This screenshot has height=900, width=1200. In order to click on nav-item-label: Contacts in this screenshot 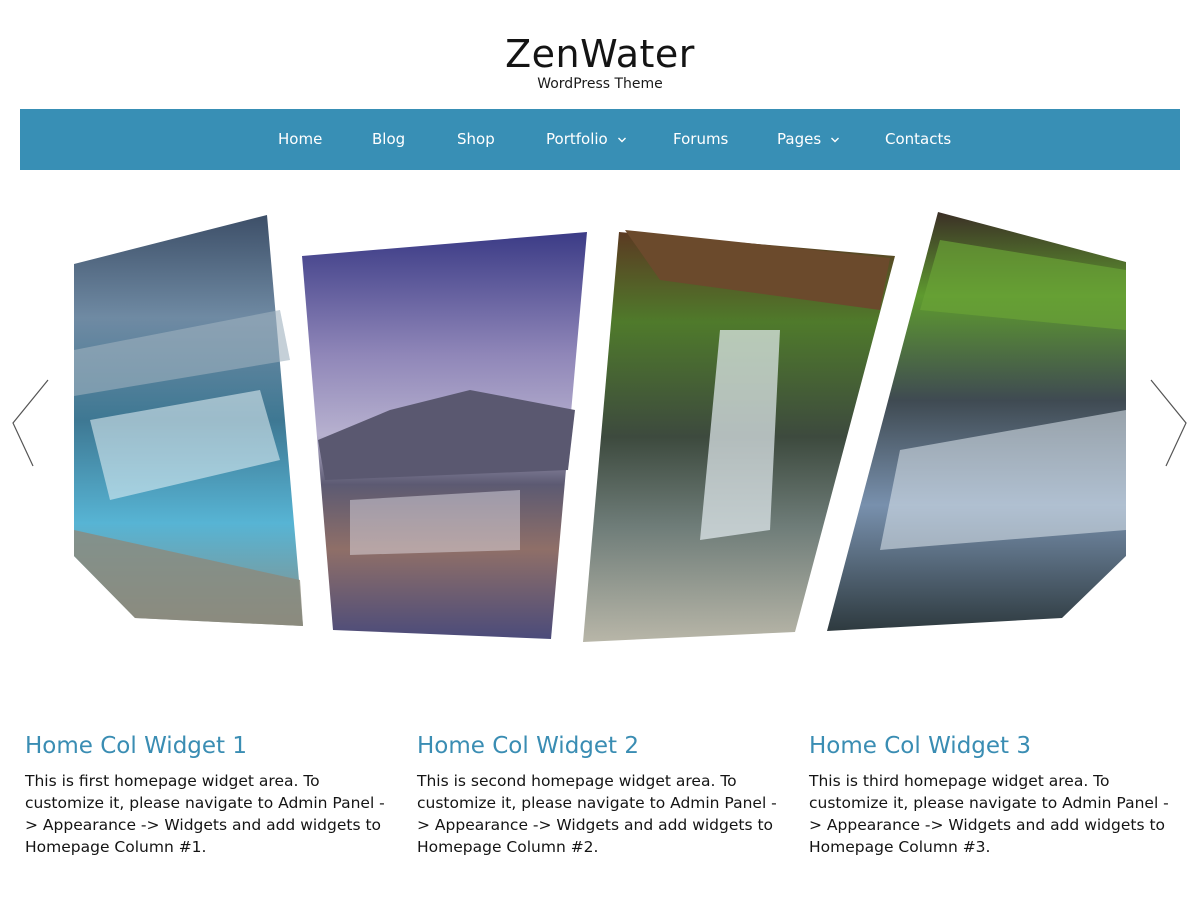, I will do `click(918, 139)`.